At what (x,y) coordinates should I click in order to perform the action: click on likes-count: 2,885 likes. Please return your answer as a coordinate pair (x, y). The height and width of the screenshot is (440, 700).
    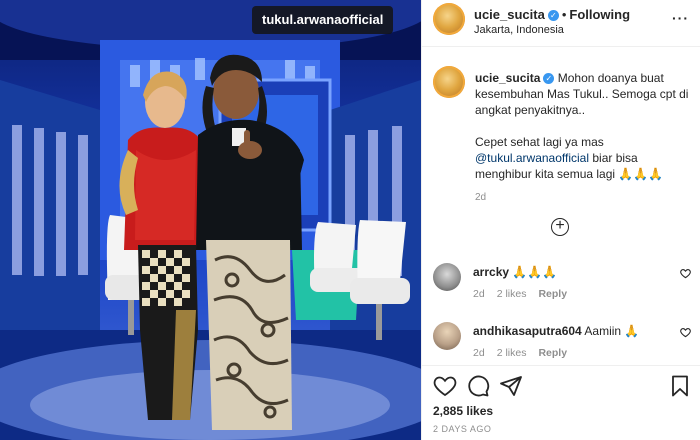
    Looking at the image, I should click on (463, 411).